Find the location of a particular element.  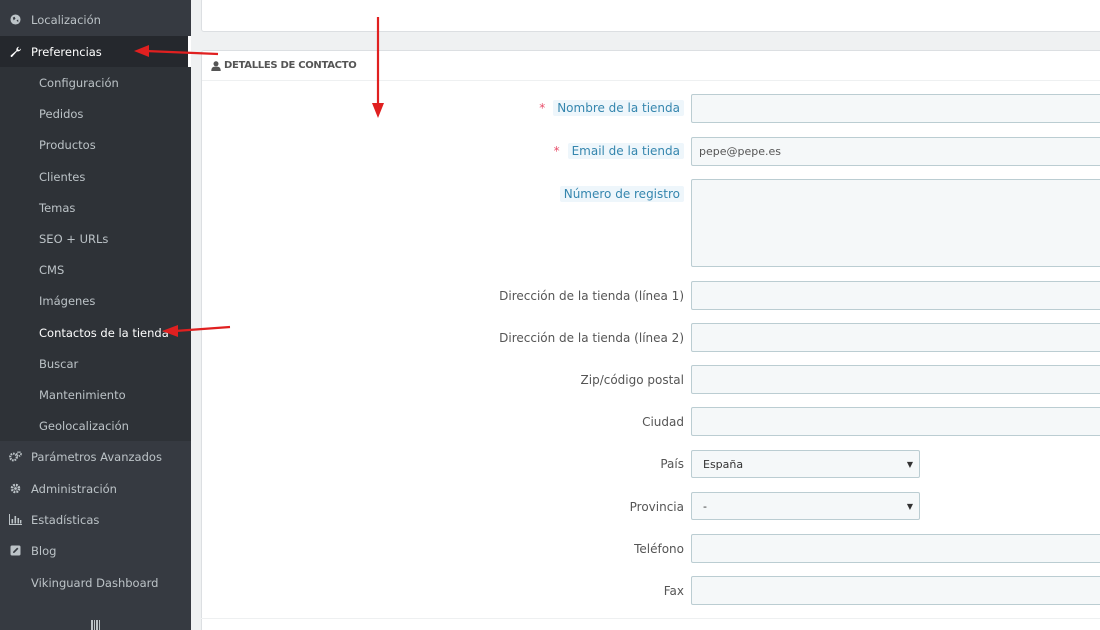

submenu-item-contactos: Contactos de la tienda is located at coordinates (95, 332).